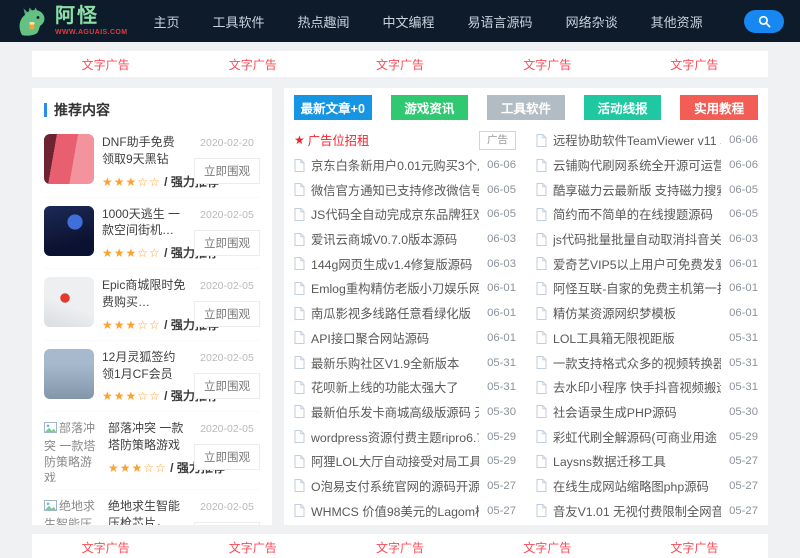 The width and height of the screenshot is (800, 558). What do you see at coordinates (144, 151) in the screenshot?
I see `item-title: DNF助手免费领取9天黑钻` at bounding box center [144, 151].